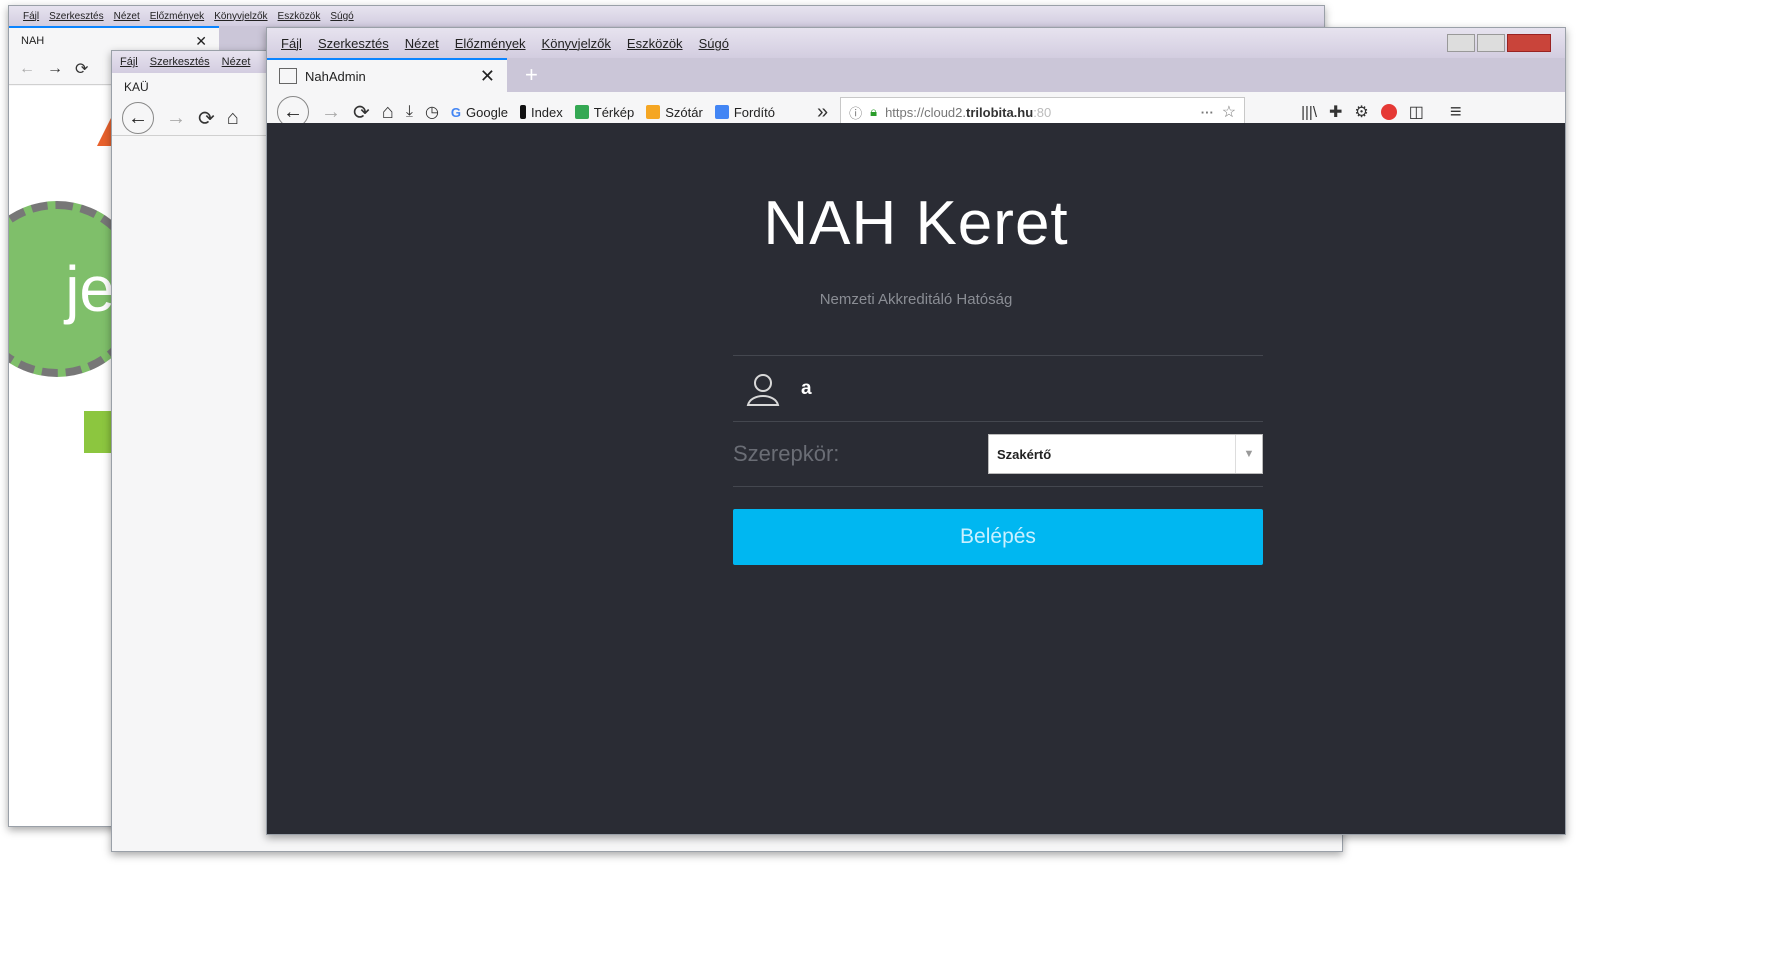 The height and width of the screenshot is (963, 1777). What do you see at coordinates (916, 299) in the screenshot?
I see `page-subtitle: Nemzeti Akkreditáló Hatóság` at bounding box center [916, 299].